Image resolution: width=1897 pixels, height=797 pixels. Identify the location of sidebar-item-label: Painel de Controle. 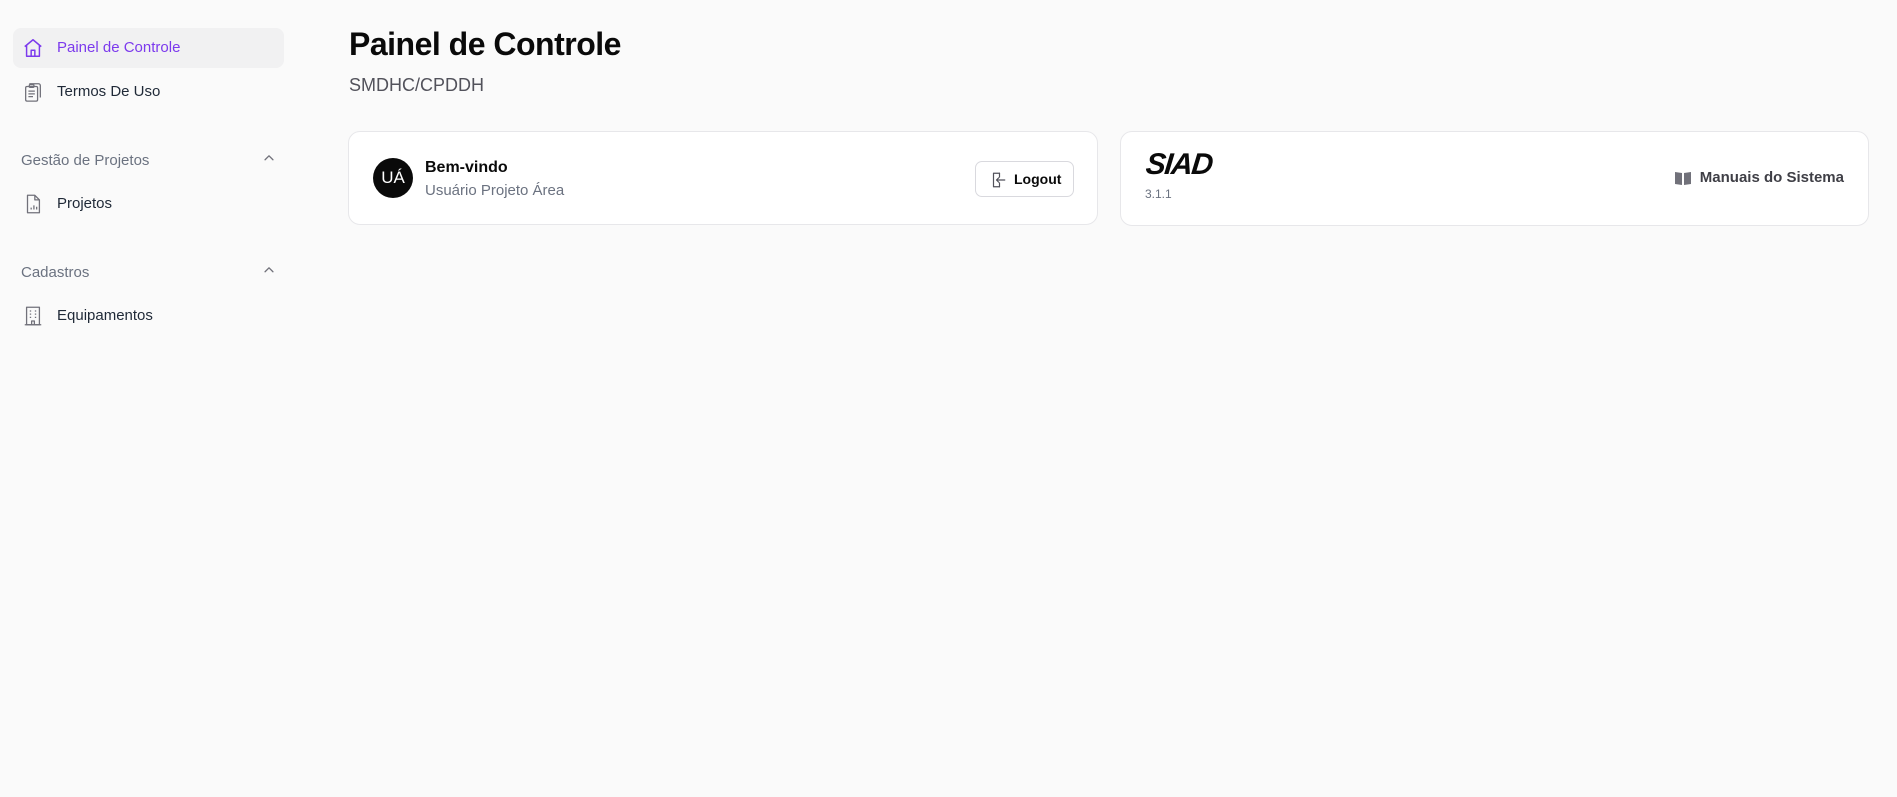
(119, 47).